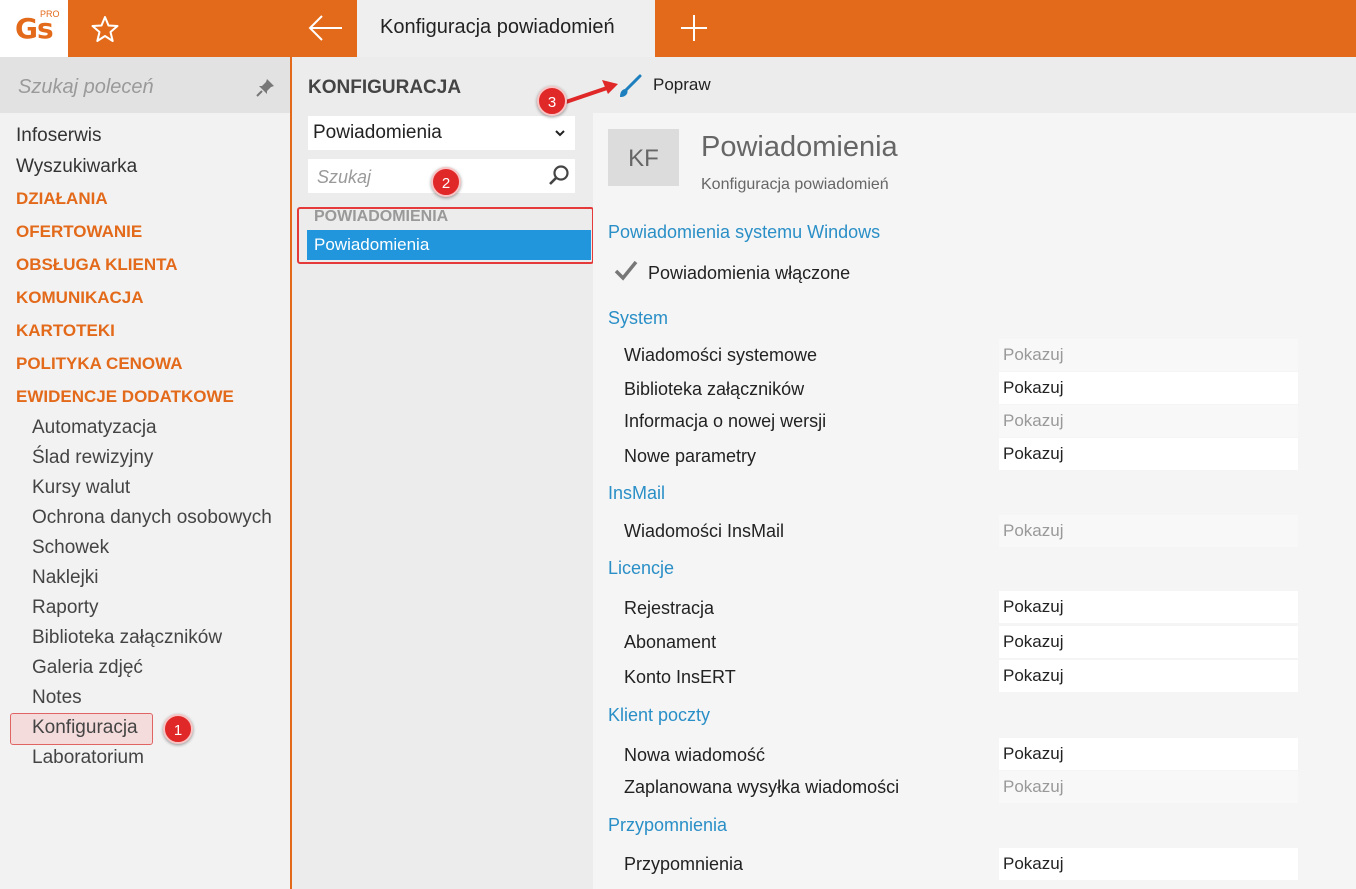 This screenshot has width=1356, height=889. Describe the element at coordinates (79, 232) in the screenshot. I see `nav-category-ofertowanie: OFERTOWANIE` at that location.